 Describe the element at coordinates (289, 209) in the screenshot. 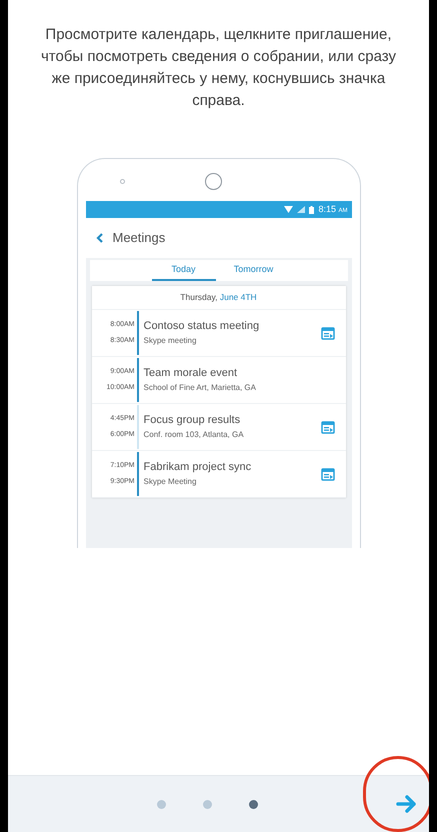

I see `wifi-icon` at that location.